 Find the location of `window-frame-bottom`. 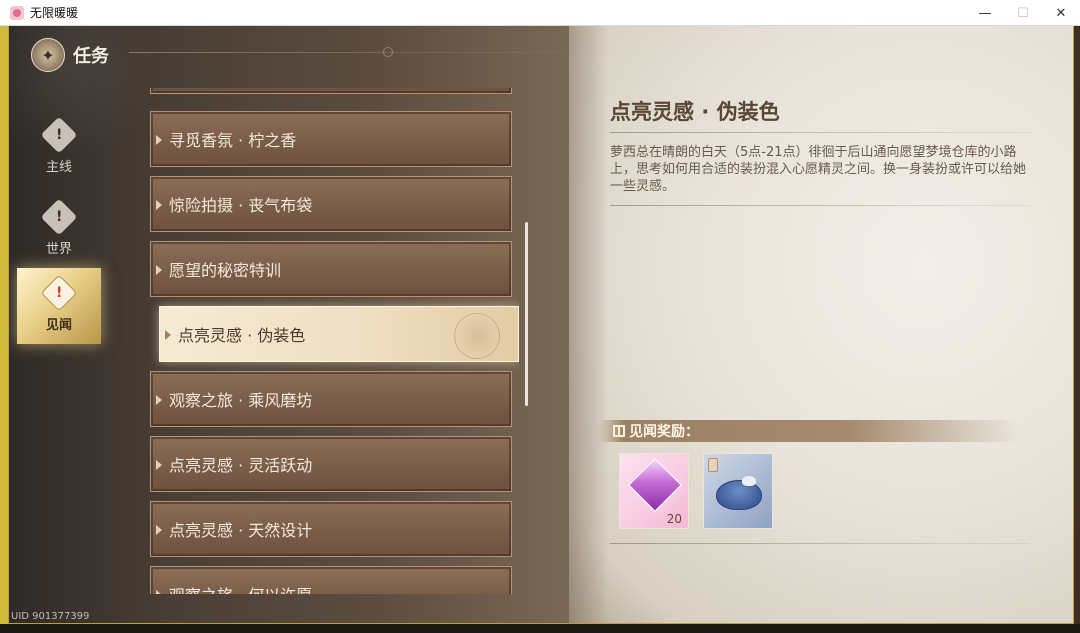

window-frame-bottom is located at coordinates (540, 628).